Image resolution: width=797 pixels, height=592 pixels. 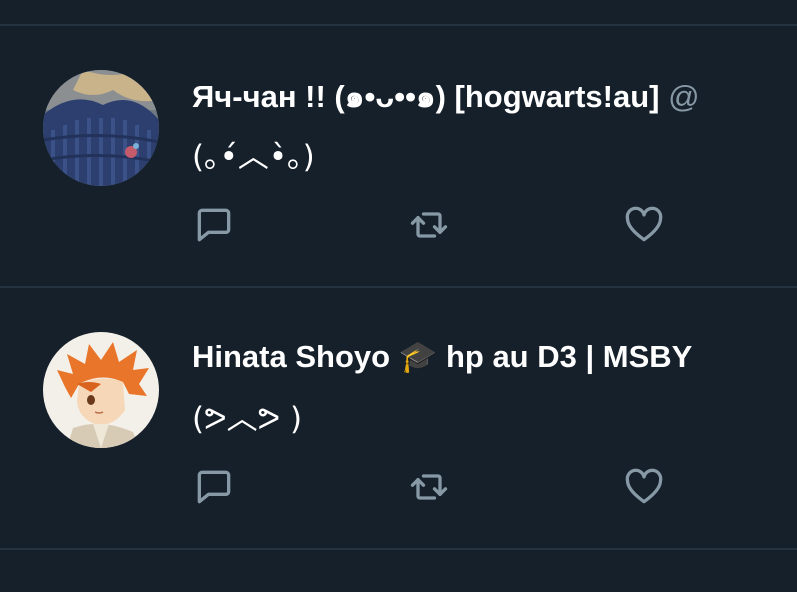 What do you see at coordinates (291, 356) in the screenshot?
I see `display-name: Hinata Shoyo` at bounding box center [291, 356].